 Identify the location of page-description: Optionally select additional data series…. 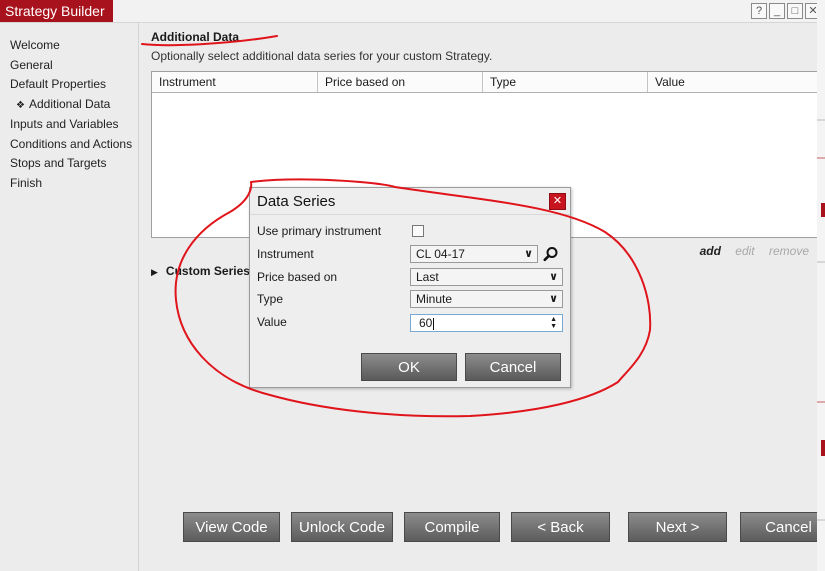
(322, 56).